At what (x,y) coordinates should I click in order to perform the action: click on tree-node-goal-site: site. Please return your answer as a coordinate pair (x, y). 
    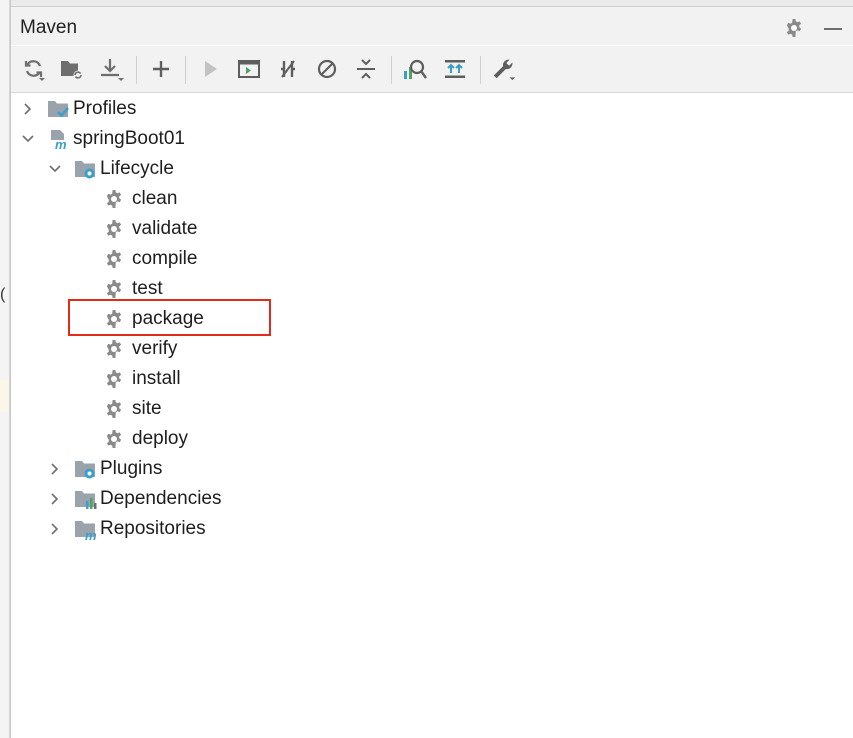
    Looking at the image, I should click on (132, 409).